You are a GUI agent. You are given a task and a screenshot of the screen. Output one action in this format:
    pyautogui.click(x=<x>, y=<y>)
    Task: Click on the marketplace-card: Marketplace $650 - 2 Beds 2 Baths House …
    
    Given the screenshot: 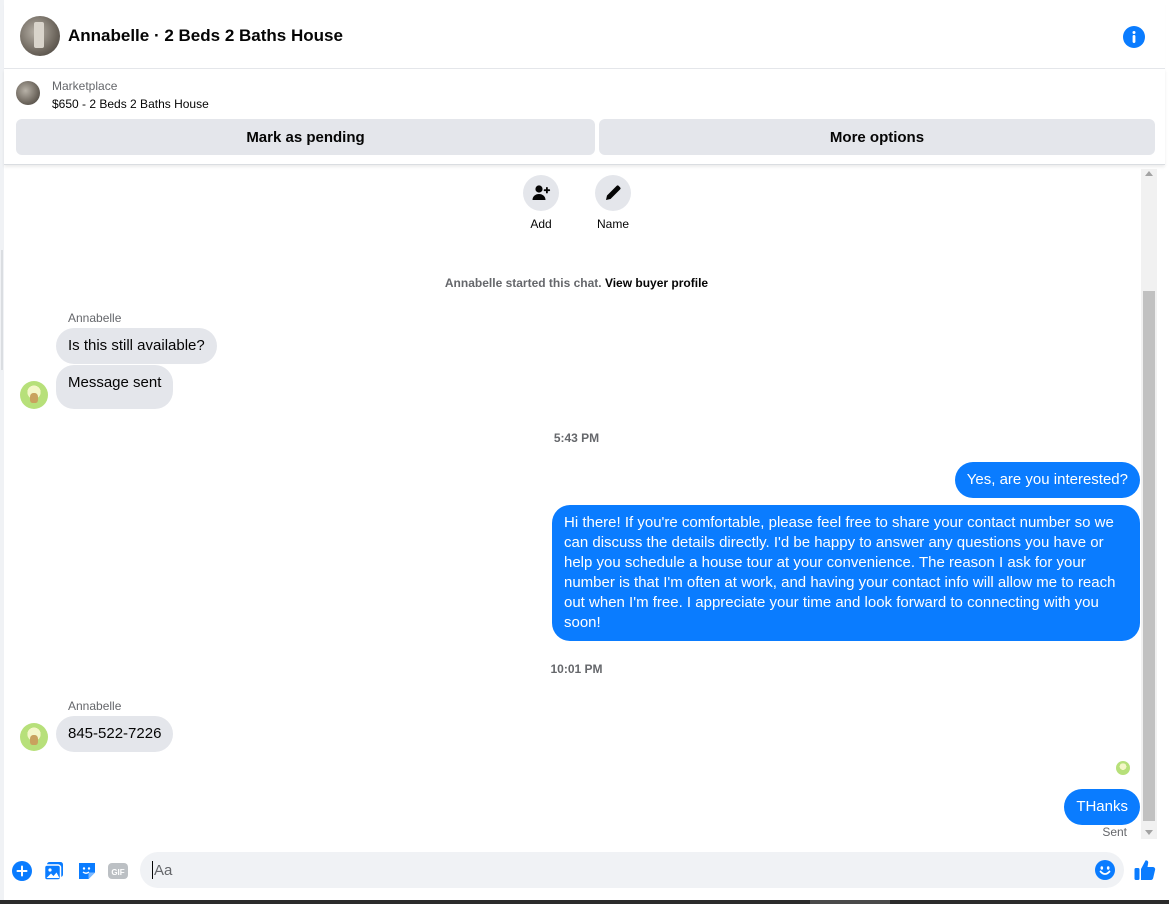 What is the action you would take?
    pyautogui.click(x=584, y=117)
    